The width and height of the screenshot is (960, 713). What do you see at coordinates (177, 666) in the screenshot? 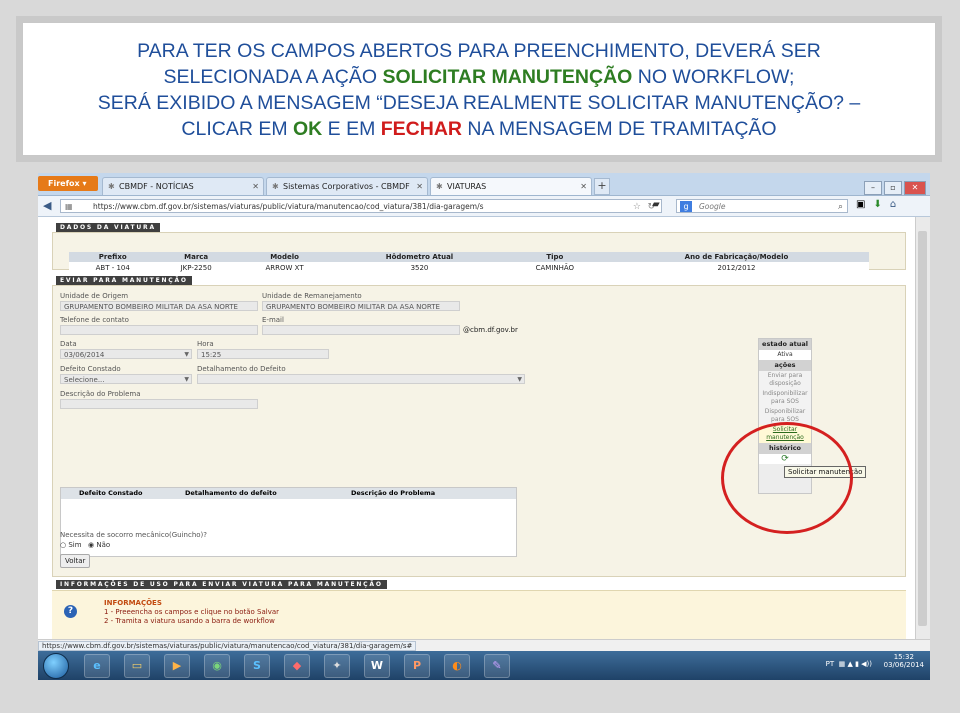
I see `media-player-icon: ▶` at bounding box center [177, 666].